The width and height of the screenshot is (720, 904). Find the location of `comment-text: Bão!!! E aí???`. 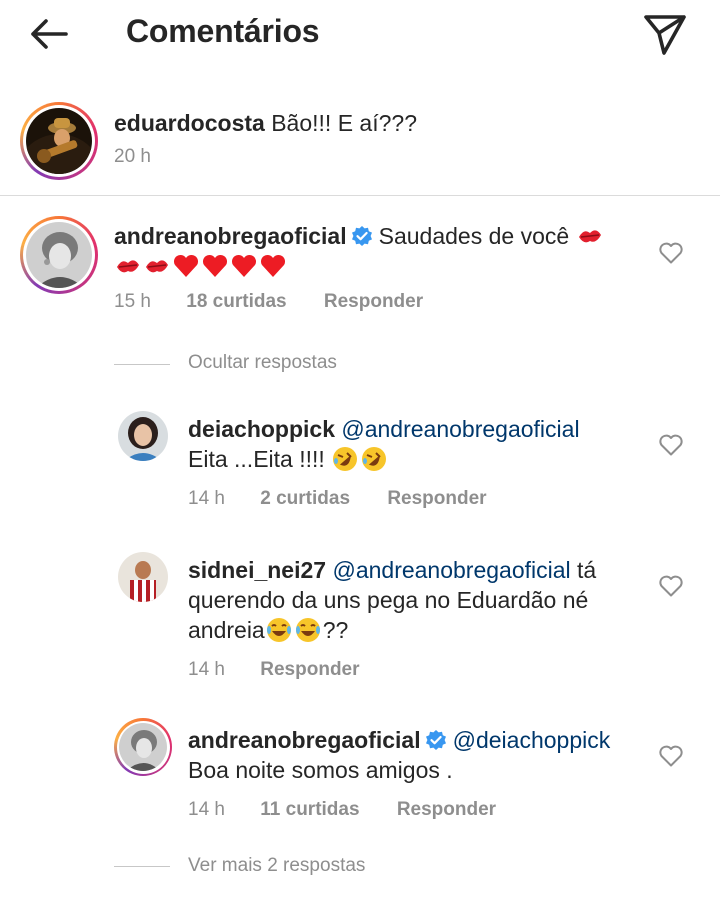

comment-text: Bão!!! E aí??? is located at coordinates (344, 123).